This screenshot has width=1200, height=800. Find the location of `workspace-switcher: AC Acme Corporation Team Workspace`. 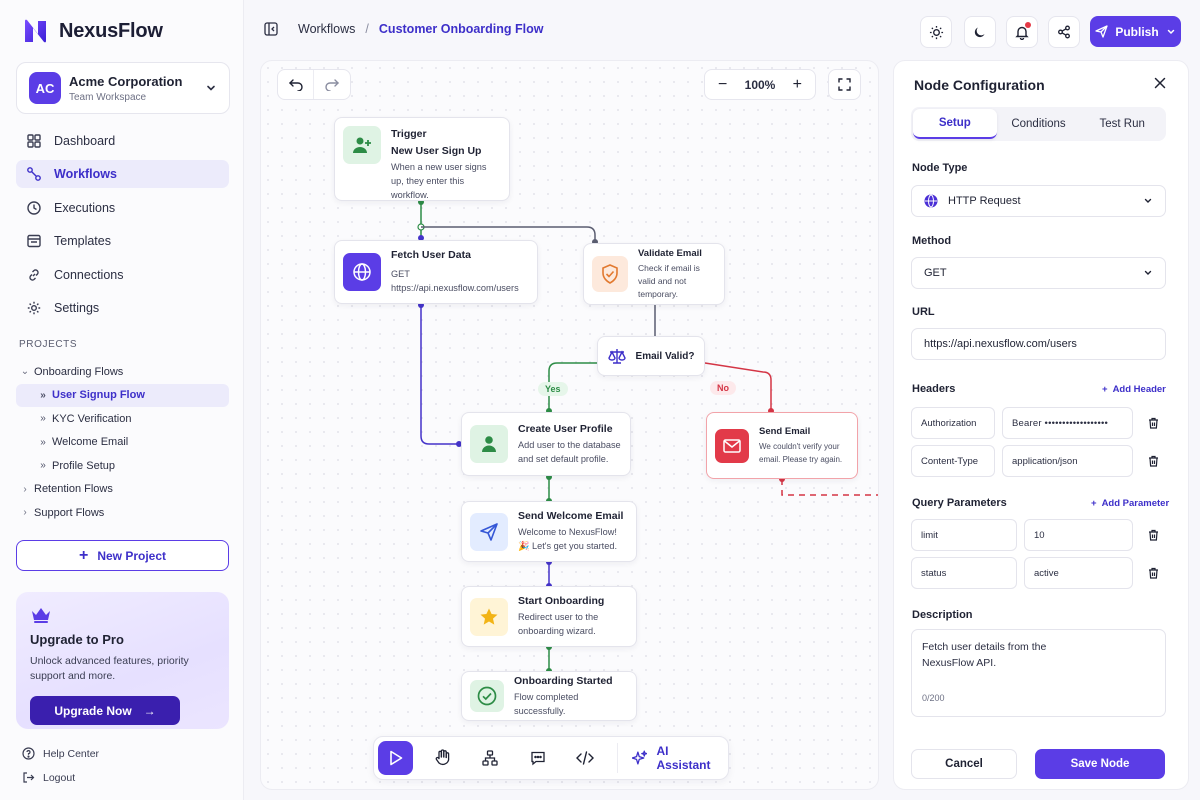

workspace-switcher: AC Acme Corporation Team Workspace is located at coordinates (123, 88).